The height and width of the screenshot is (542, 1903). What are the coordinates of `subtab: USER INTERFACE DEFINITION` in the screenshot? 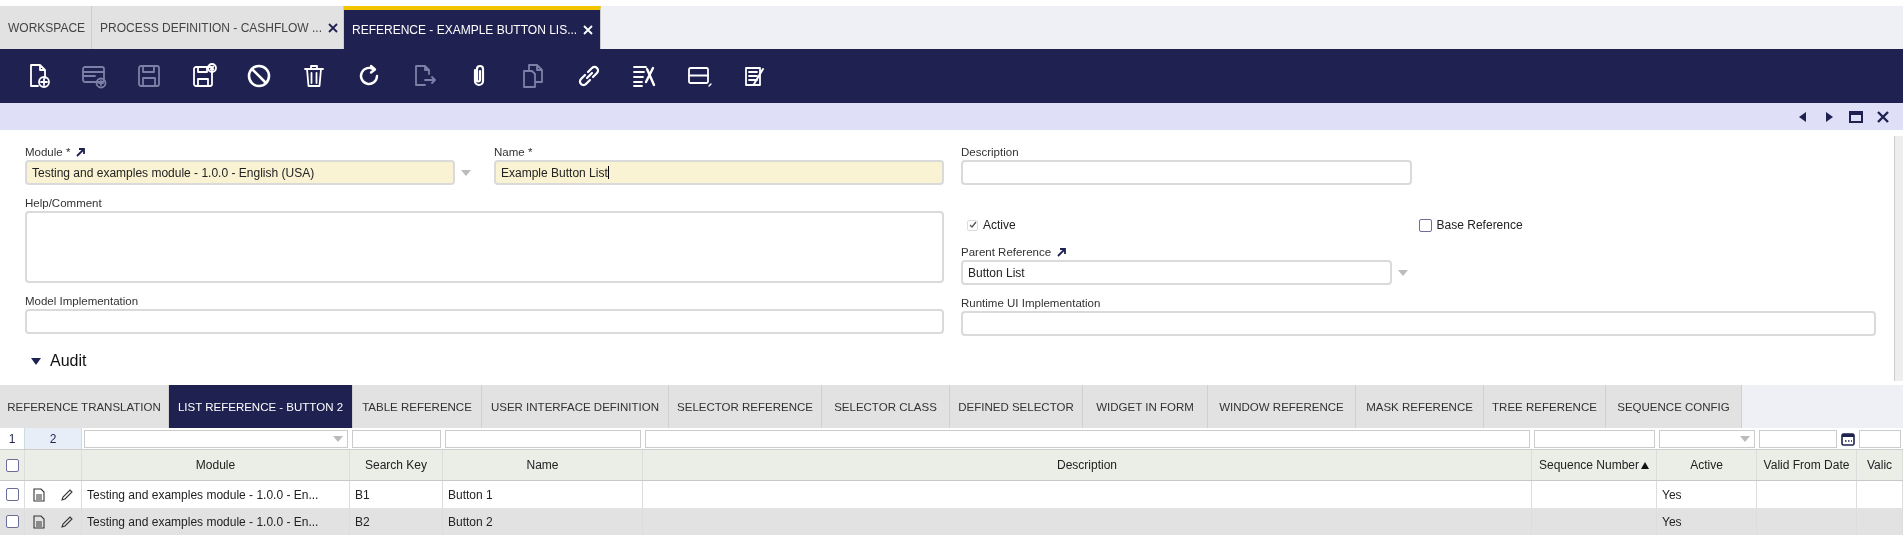 It's located at (575, 406).